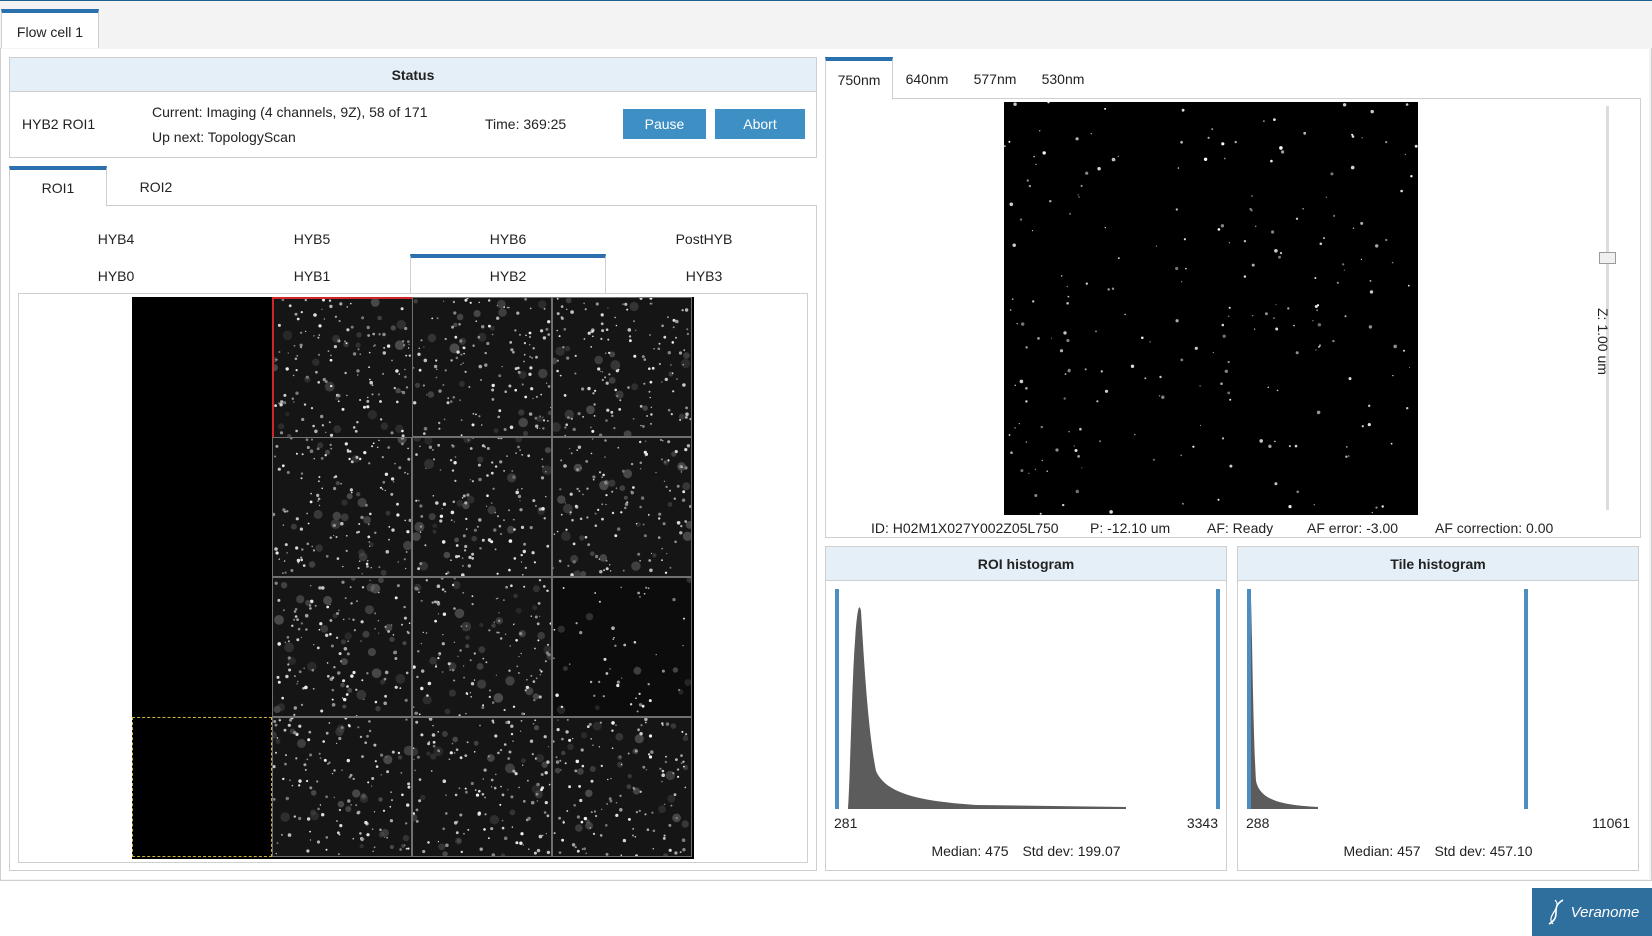  What do you see at coordinates (927, 78) in the screenshot?
I see `tab-640nm: 640nm` at bounding box center [927, 78].